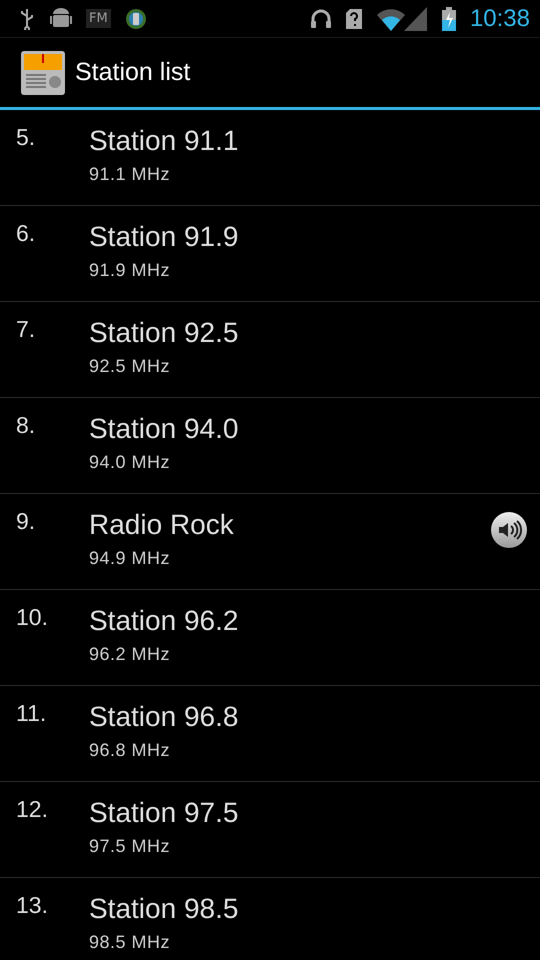 Image resolution: width=540 pixels, height=960 pixels. Describe the element at coordinates (32, 906) in the screenshot. I see `station-number: 13.` at that location.